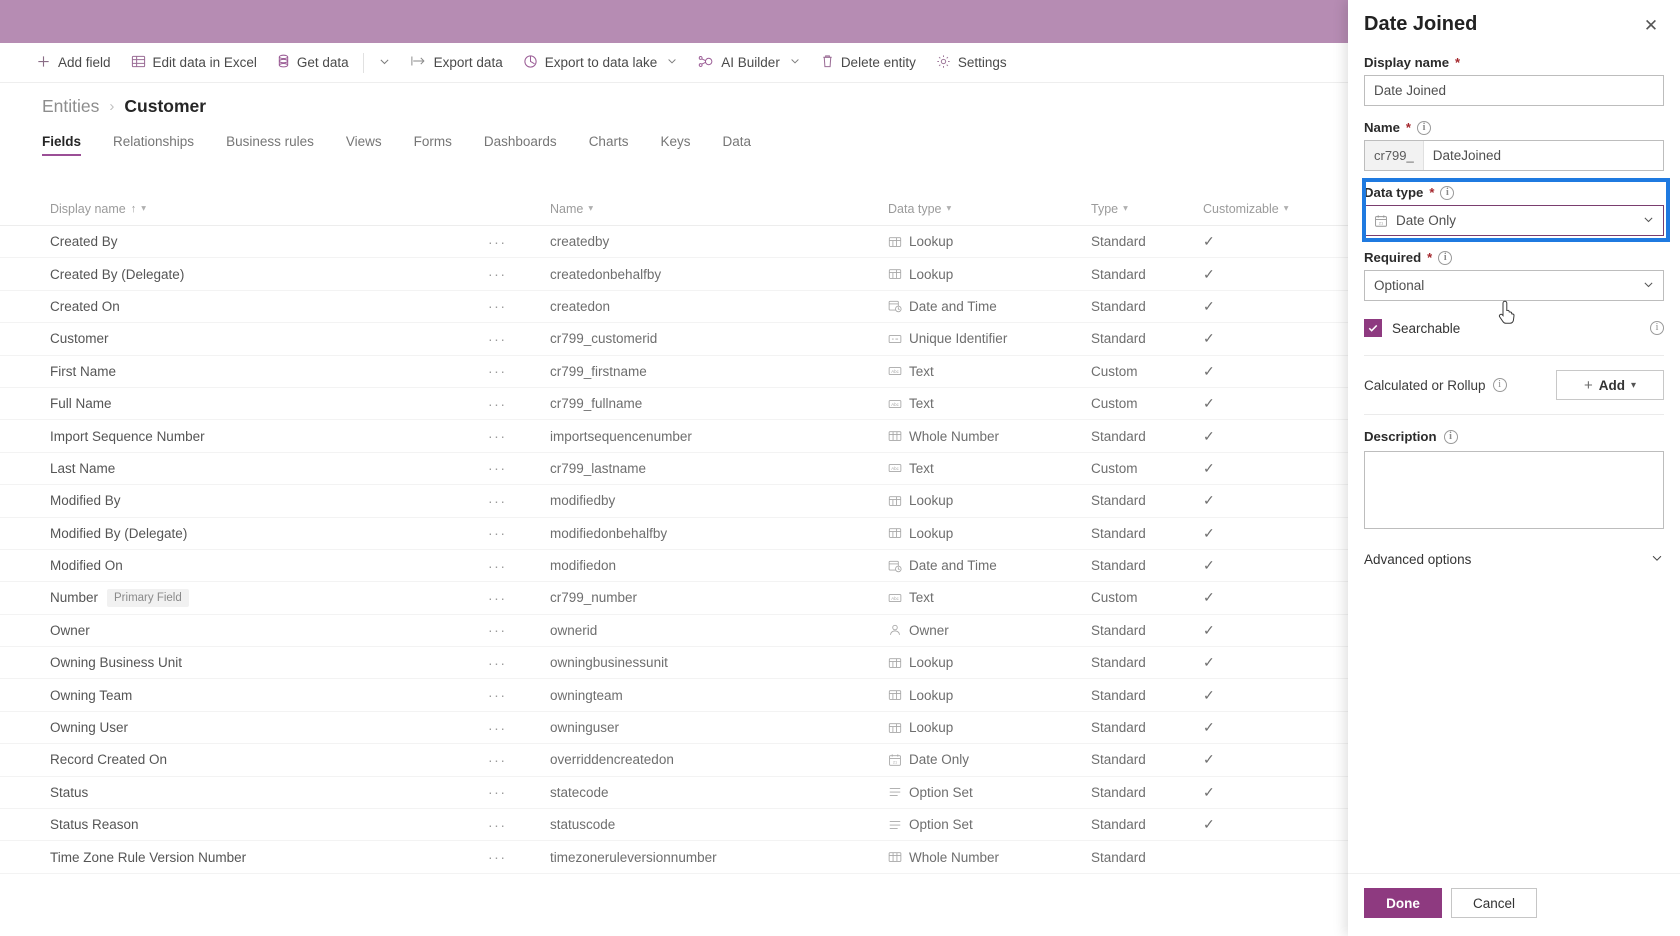  Describe the element at coordinates (1514, 90) in the screenshot. I see `display-name-input: Date Joined` at that location.